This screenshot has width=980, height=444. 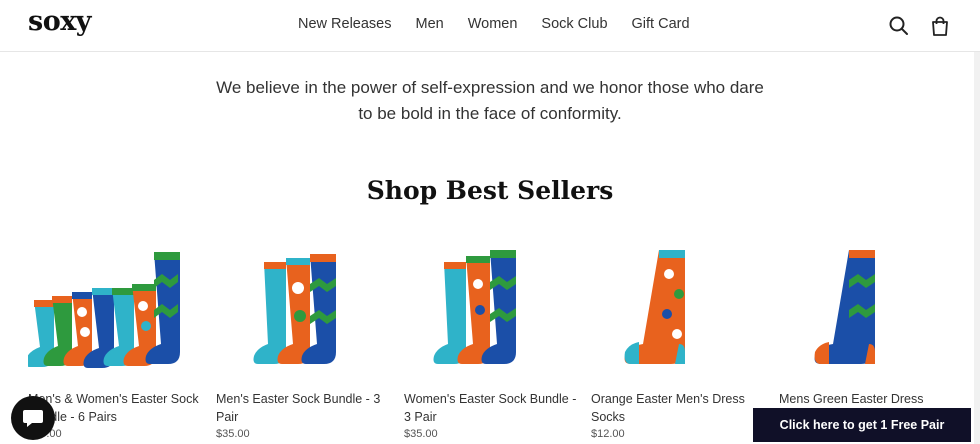 What do you see at coordinates (977, 248) in the screenshot?
I see `page-scrollbar` at bounding box center [977, 248].